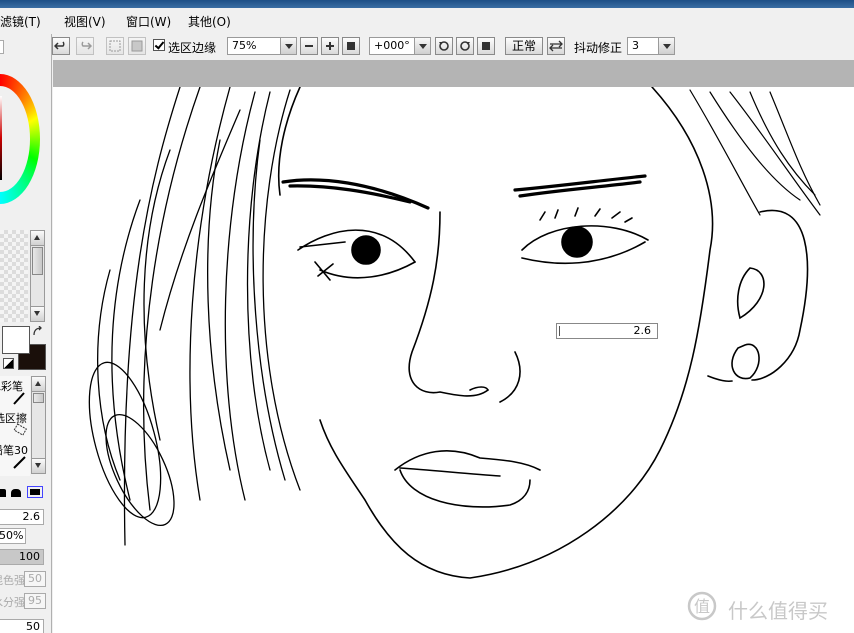 The height and width of the screenshot is (633, 854). I want to click on undo-icon, so click(59, 45).